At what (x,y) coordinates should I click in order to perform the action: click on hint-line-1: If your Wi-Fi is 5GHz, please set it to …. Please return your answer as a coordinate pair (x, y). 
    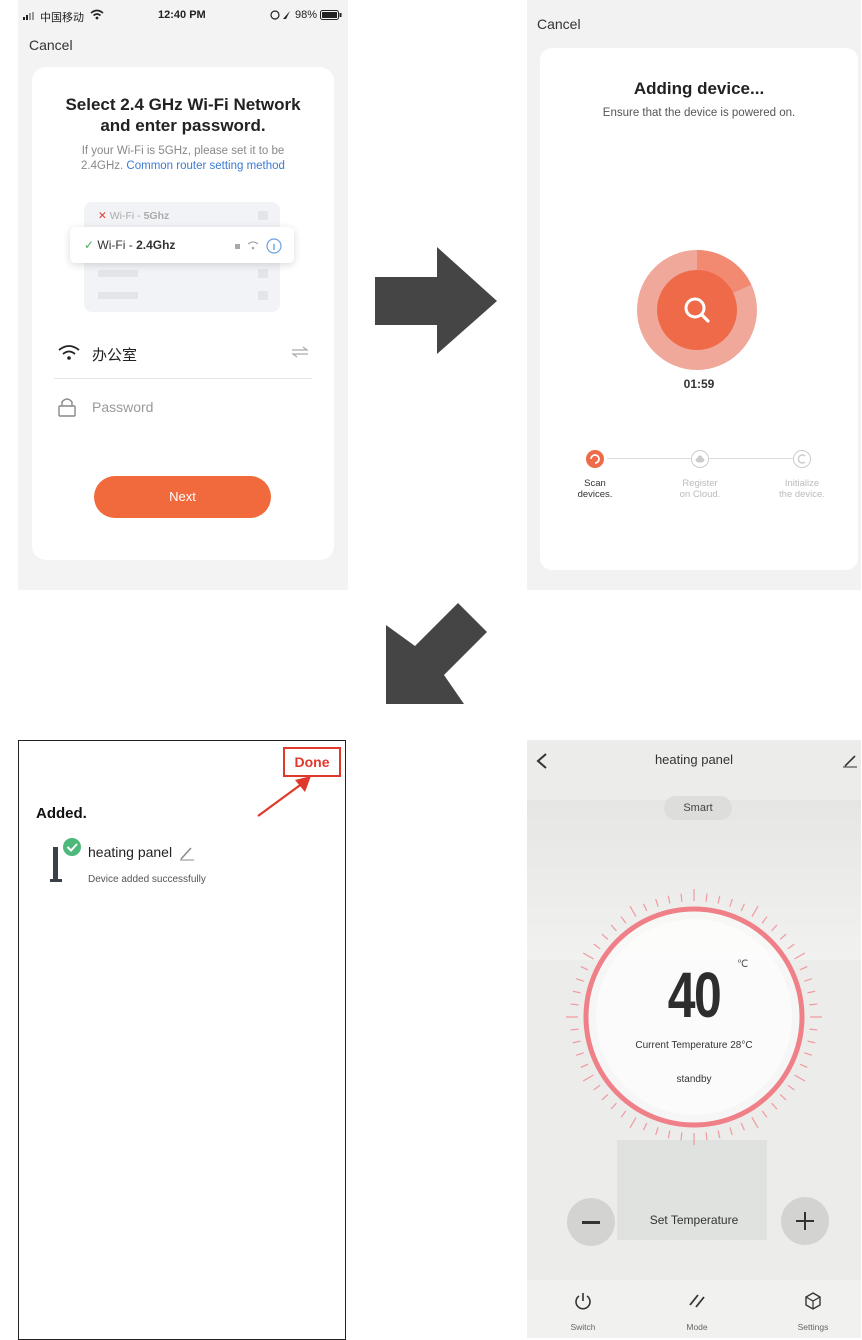
    Looking at the image, I should click on (183, 151).